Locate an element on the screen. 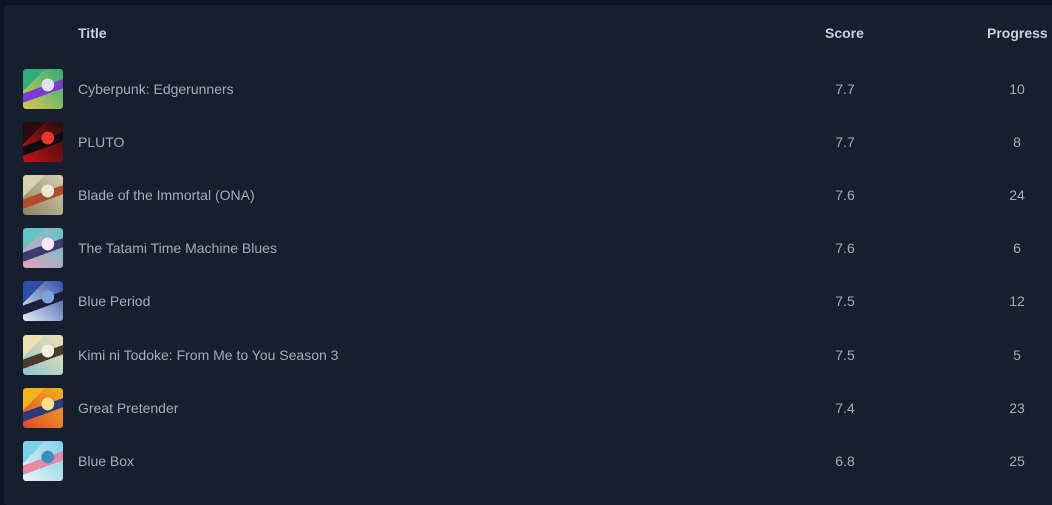  score-column-header: Score is located at coordinates (844, 33).